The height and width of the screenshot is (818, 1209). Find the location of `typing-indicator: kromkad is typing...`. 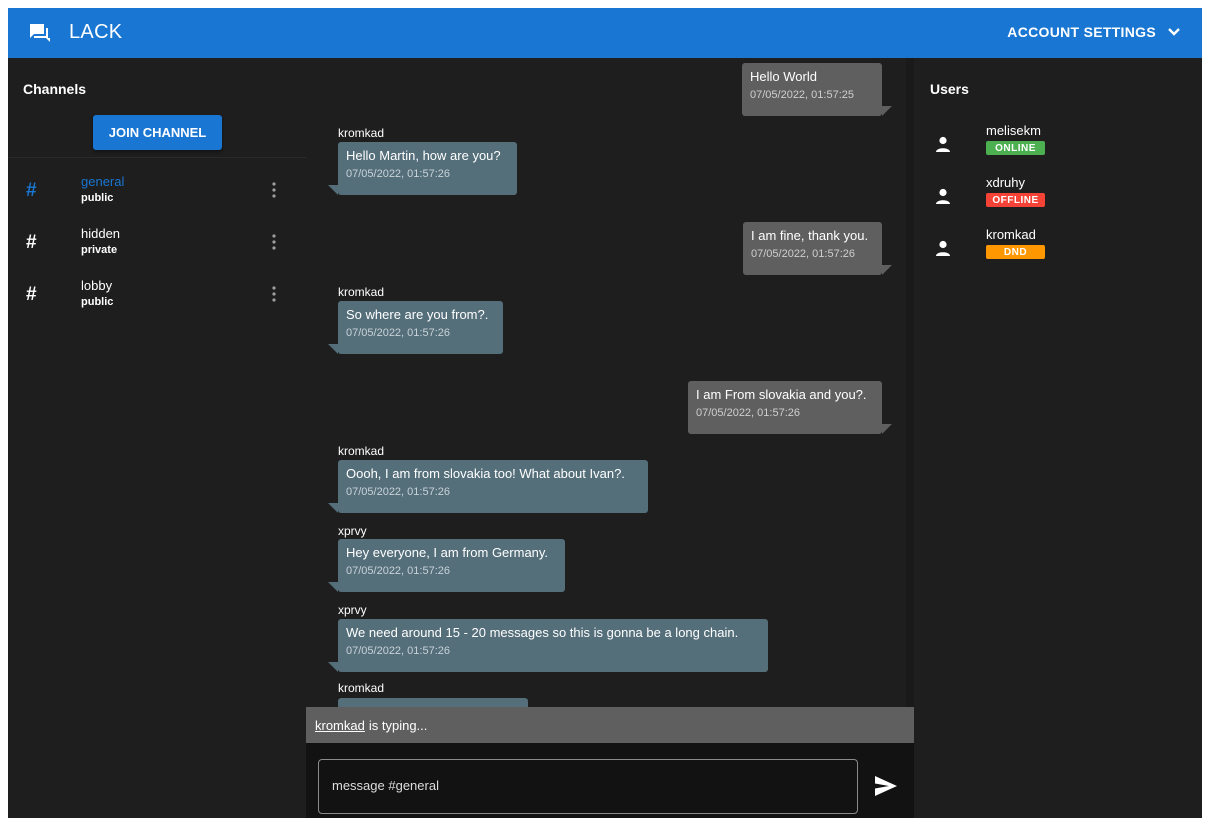

typing-indicator: kromkad is typing... is located at coordinates (610, 725).